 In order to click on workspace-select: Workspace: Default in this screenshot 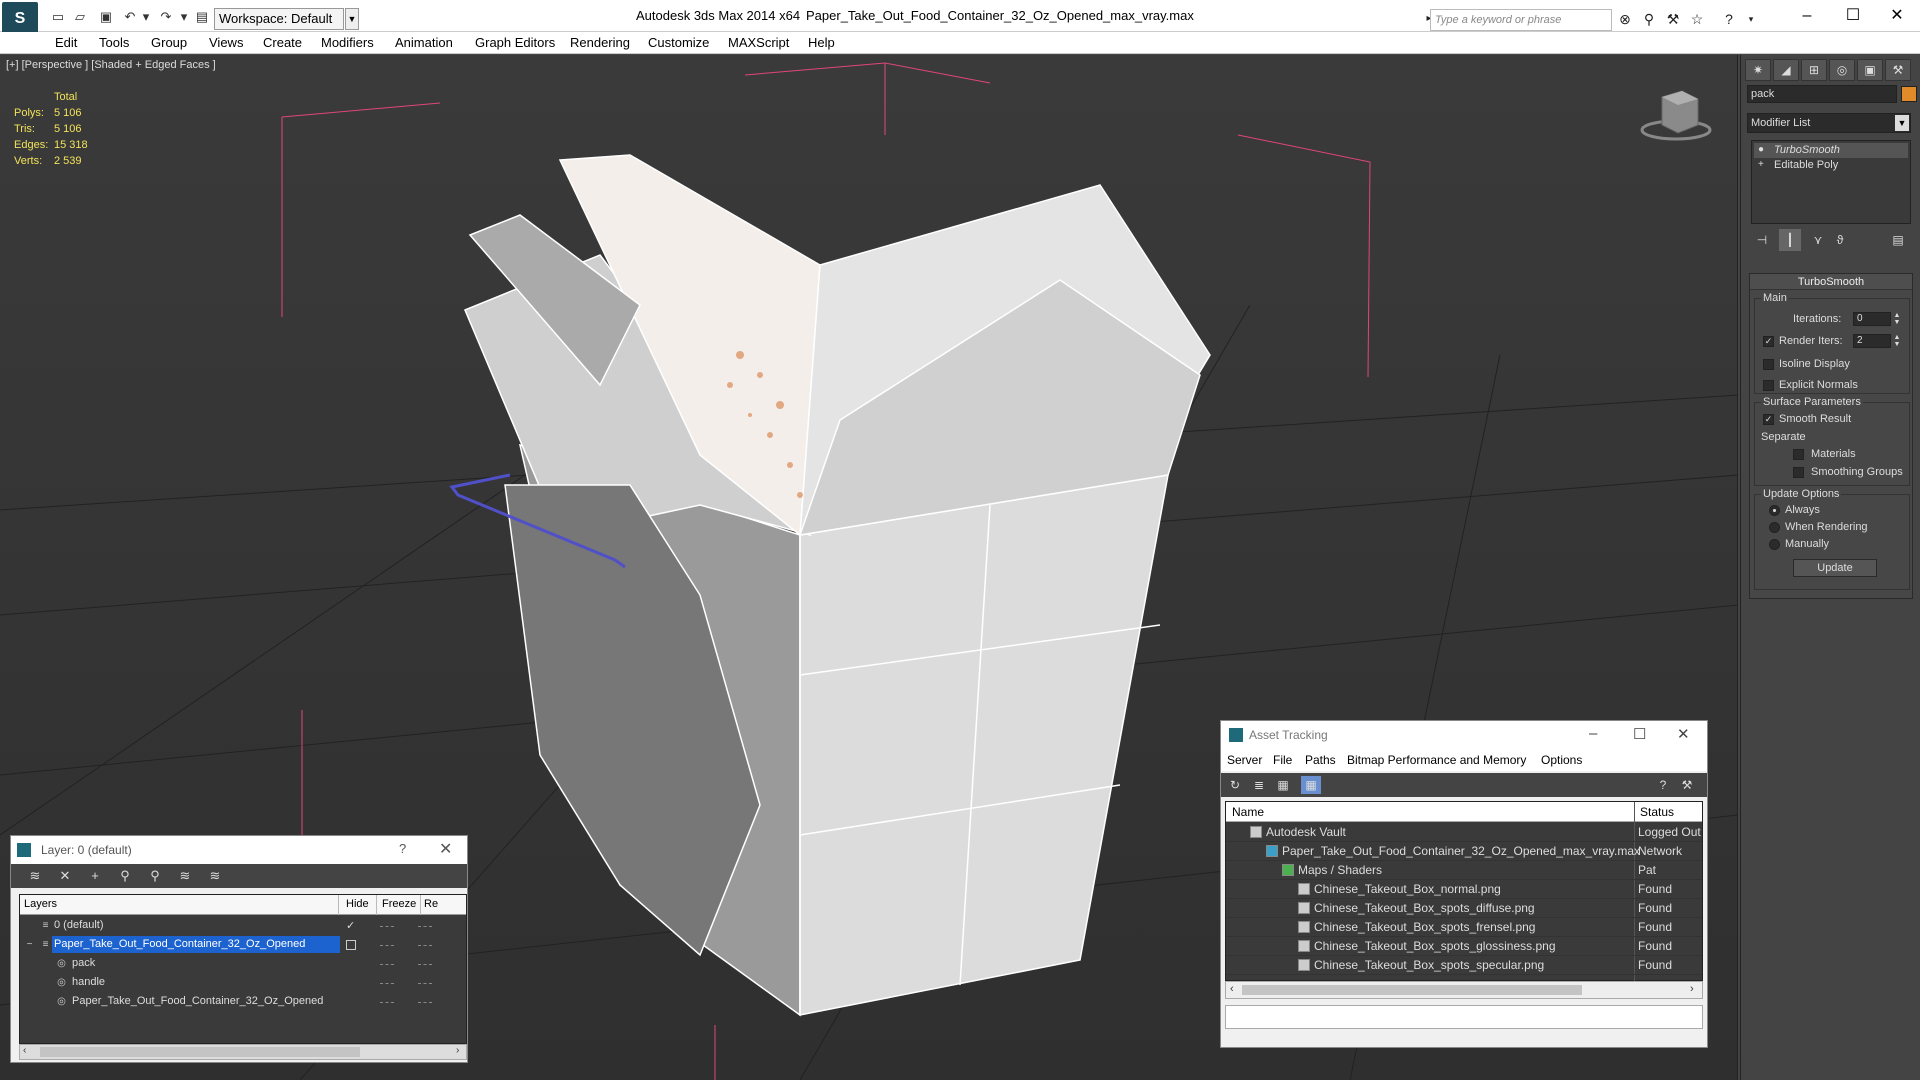, I will do `click(279, 19)`.